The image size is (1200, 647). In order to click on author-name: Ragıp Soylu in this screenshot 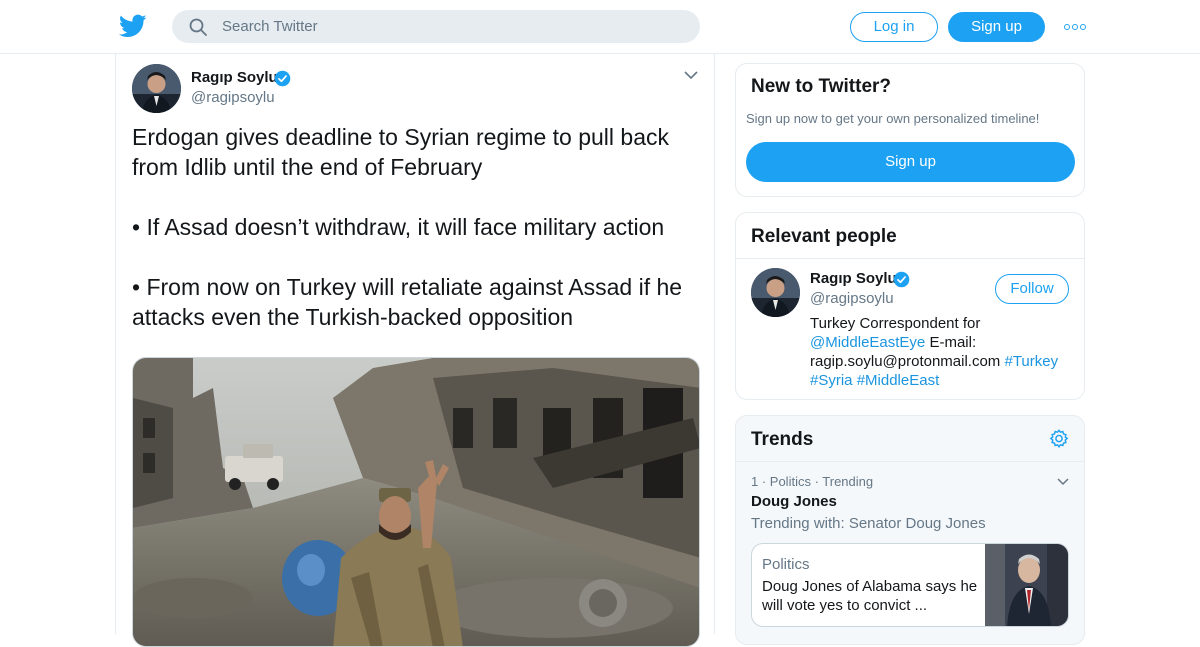, I will do `click(234, 77)`.